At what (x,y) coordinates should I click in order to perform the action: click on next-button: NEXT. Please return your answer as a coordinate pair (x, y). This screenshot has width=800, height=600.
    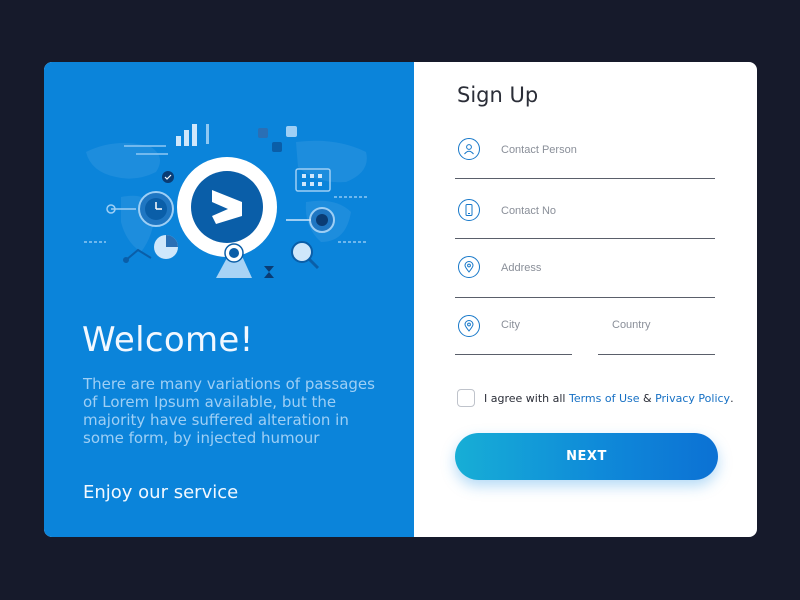
    Looking at the image, I should click on (586, 456).